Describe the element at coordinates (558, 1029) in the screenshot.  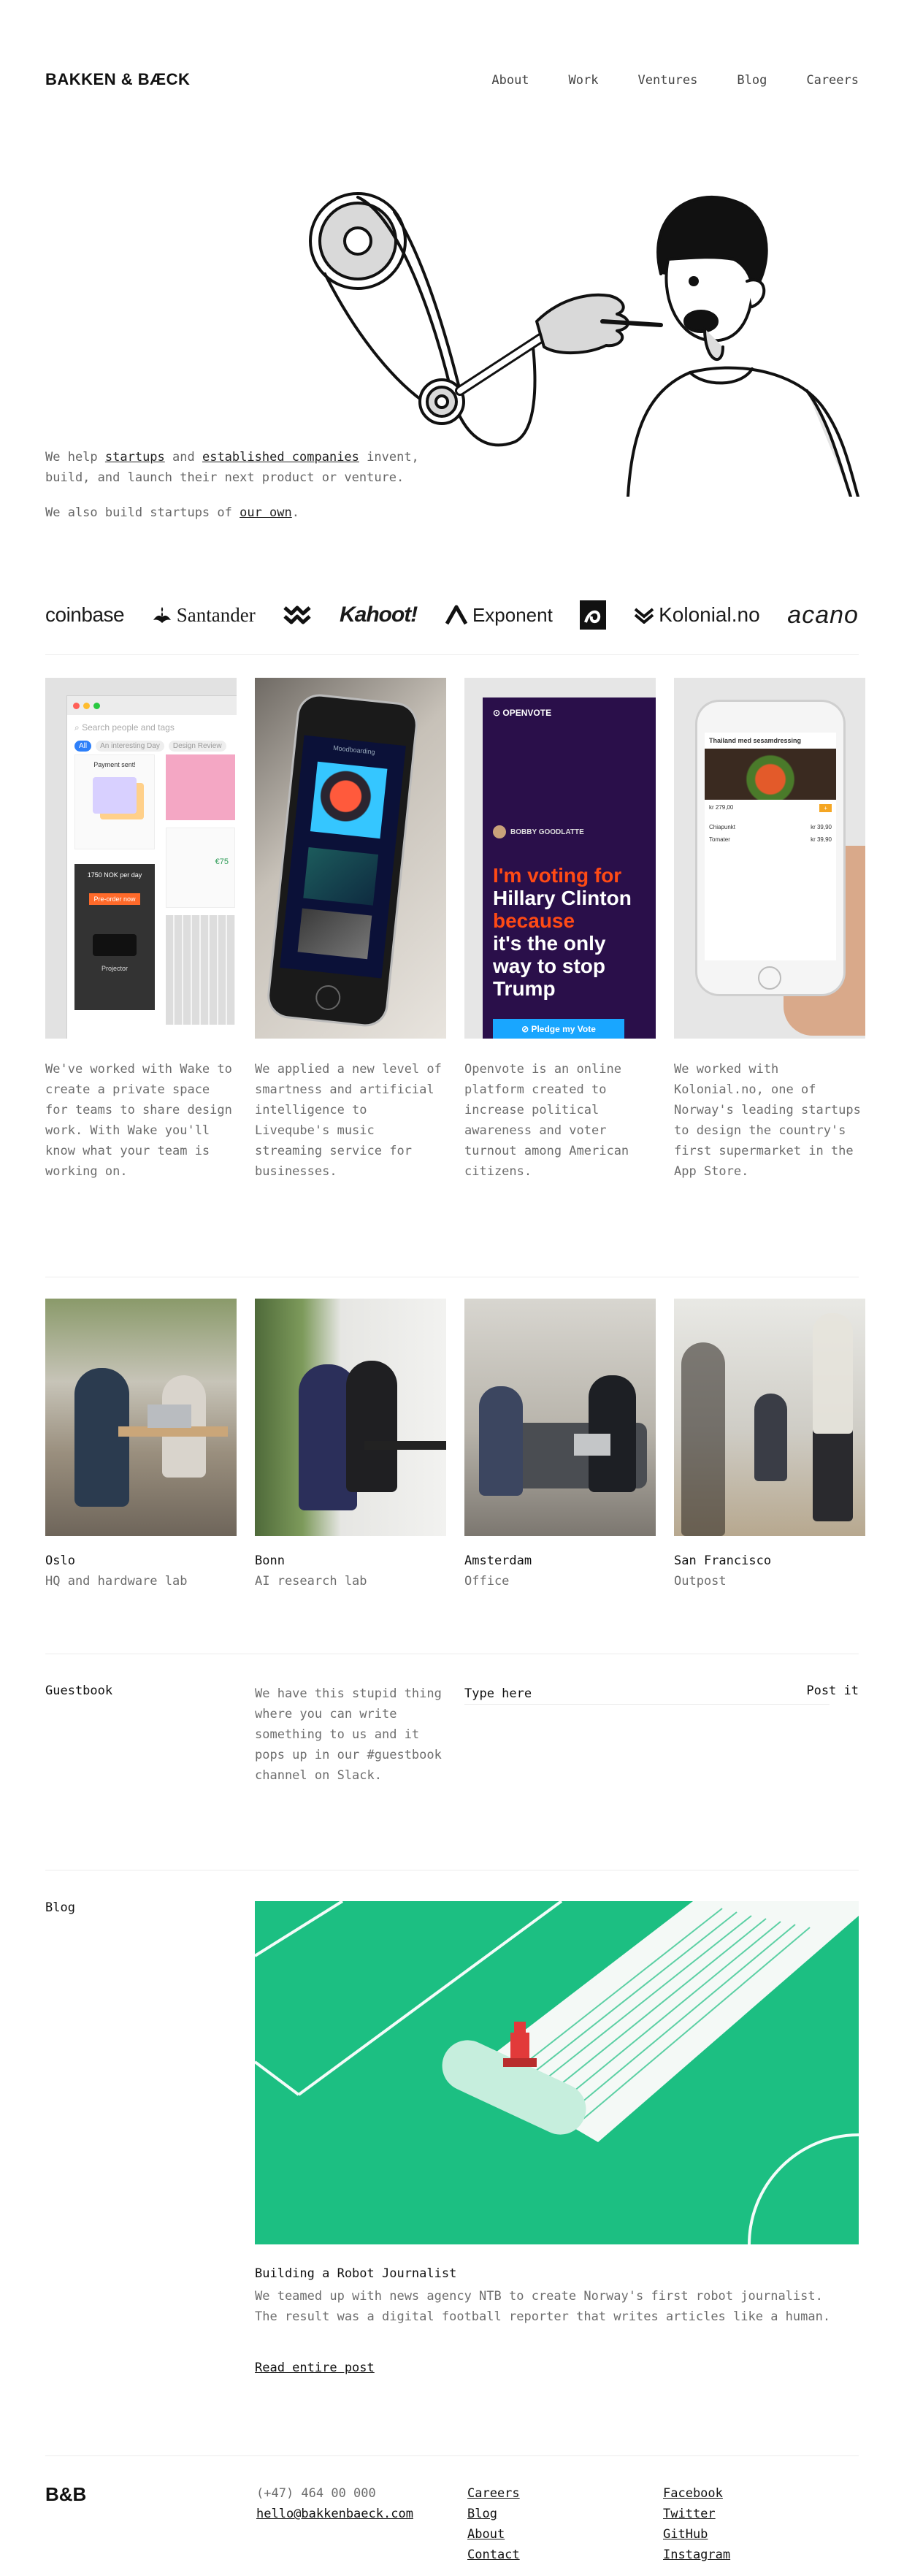
I see `pledge-button: ⊘ Pledge my Vote` at that location.